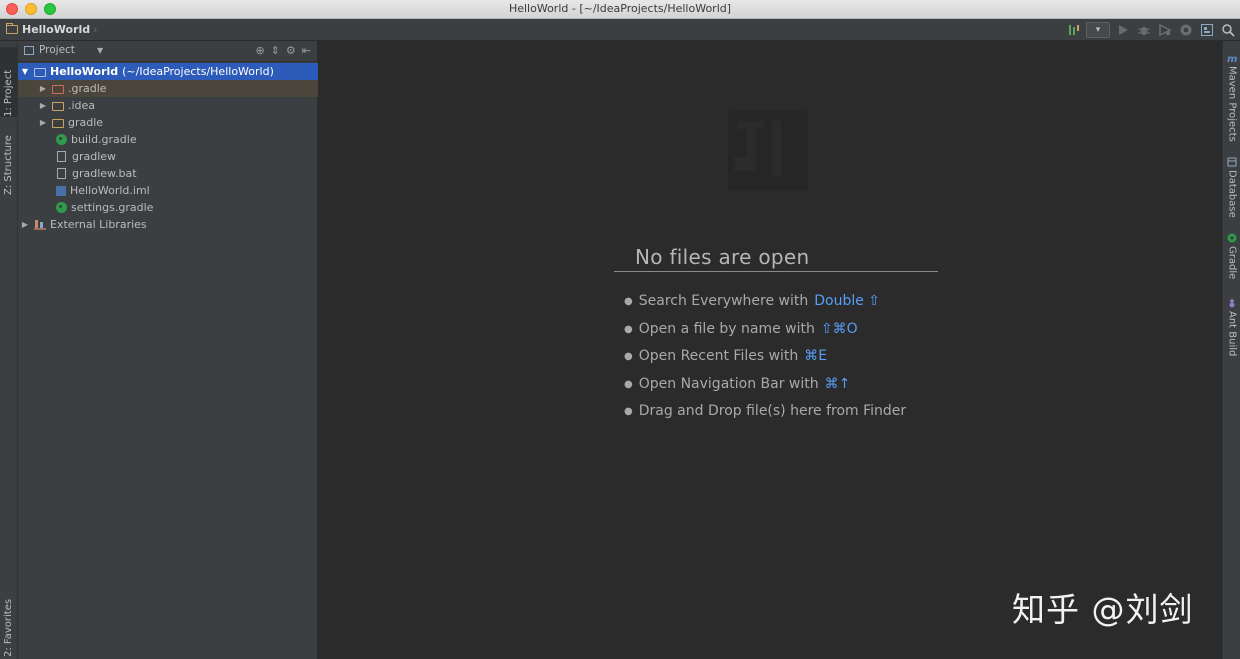 The width and height of the screenshot is (1240, 659). What do you see at coordinates (186, 139) in the screenshot?
I see `tree-node-build-gradle: build.gradle` at bounding box center [186, 139].